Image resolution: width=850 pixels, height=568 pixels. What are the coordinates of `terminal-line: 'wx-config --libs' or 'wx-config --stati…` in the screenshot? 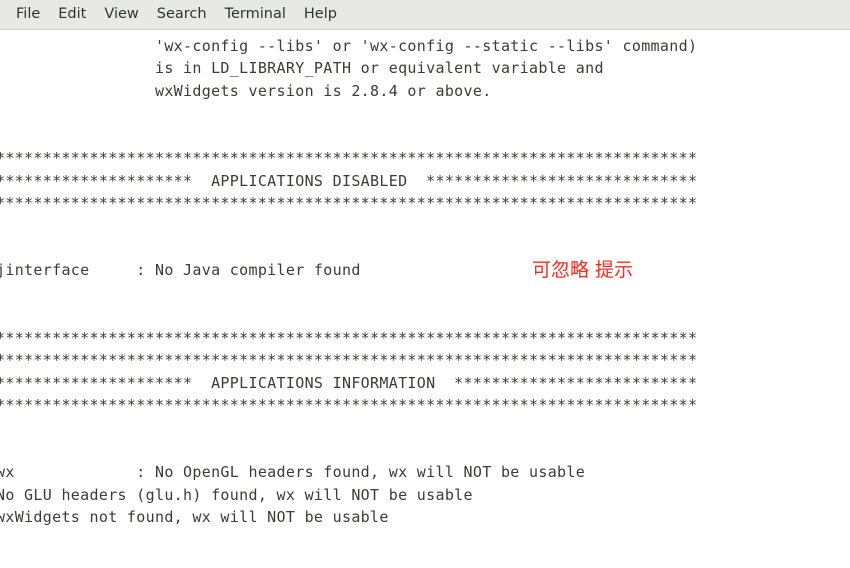 It's located at (349, 46).